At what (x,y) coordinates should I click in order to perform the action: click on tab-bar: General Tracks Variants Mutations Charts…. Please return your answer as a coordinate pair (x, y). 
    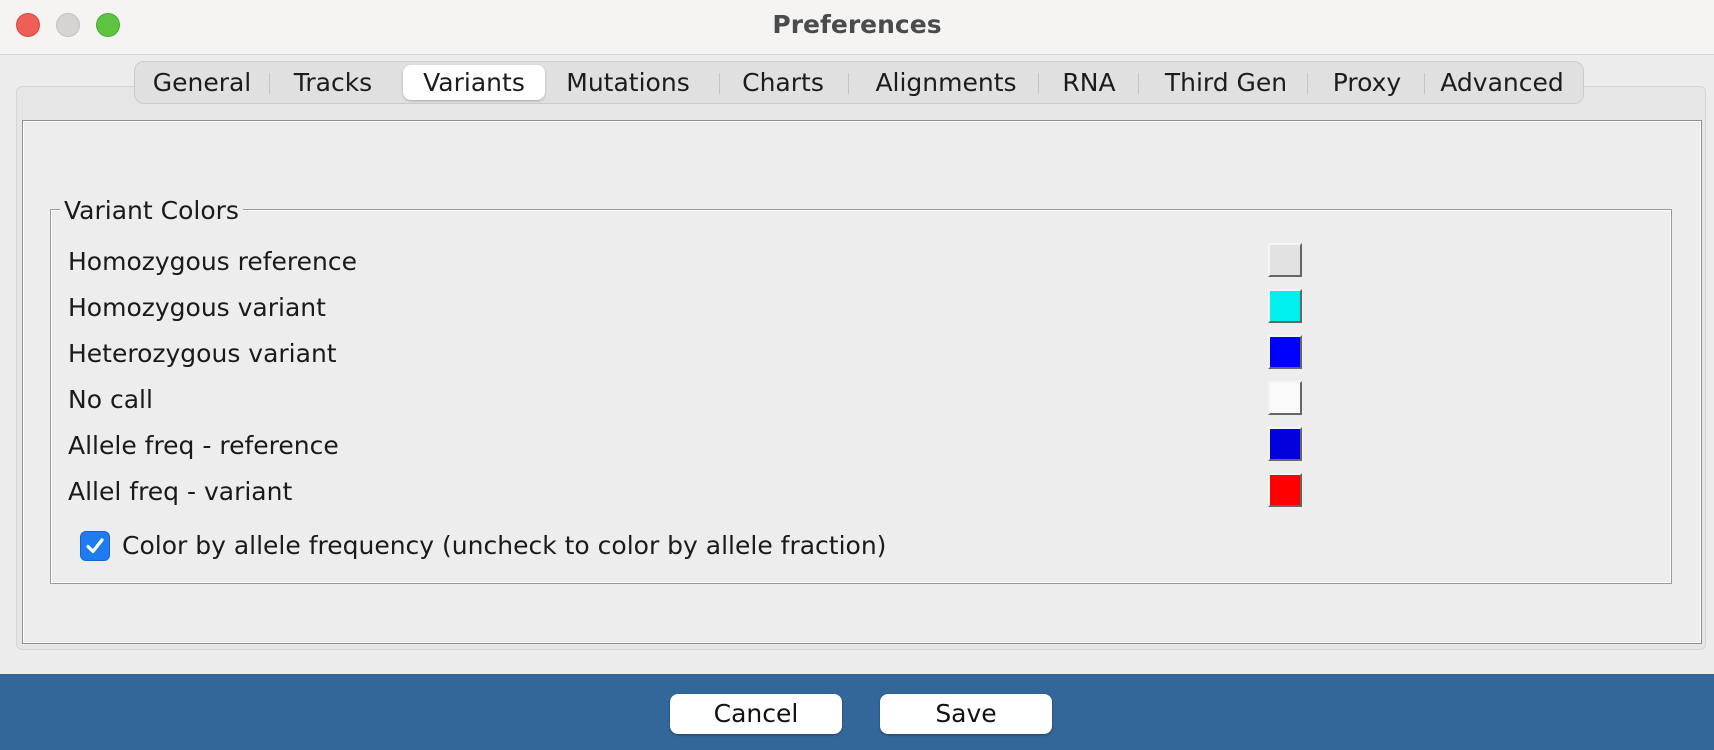
    Looking at the image, I should click on (859, 82).